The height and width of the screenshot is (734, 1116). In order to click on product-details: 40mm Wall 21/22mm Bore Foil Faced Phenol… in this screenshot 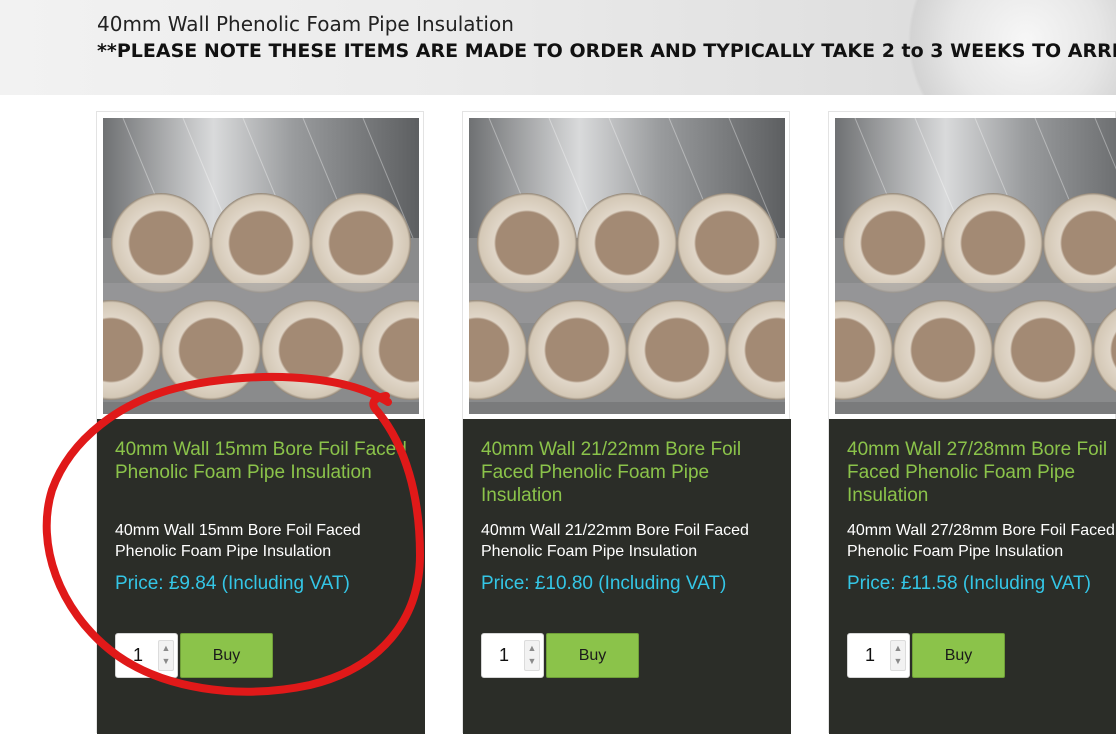, I will do `click(627, 576)`.